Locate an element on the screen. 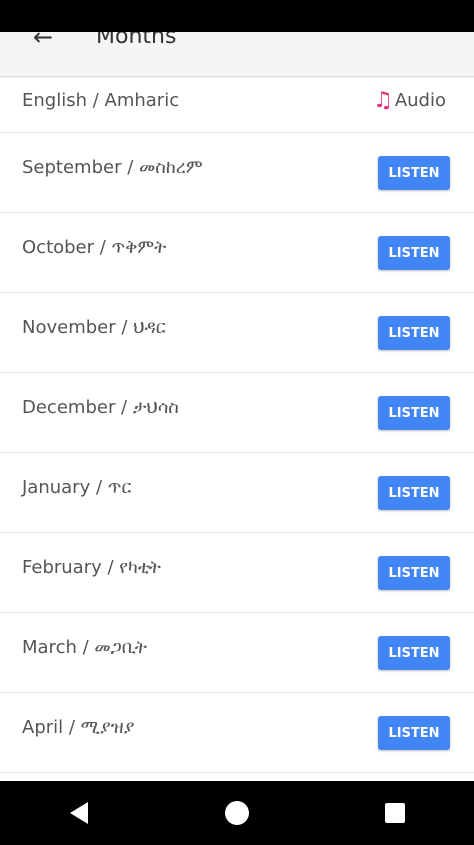 Image resolution: width=474 pixels, height=845 pixels. list-item: January / ጥር LISTEN is located at coordinates (237, 493).